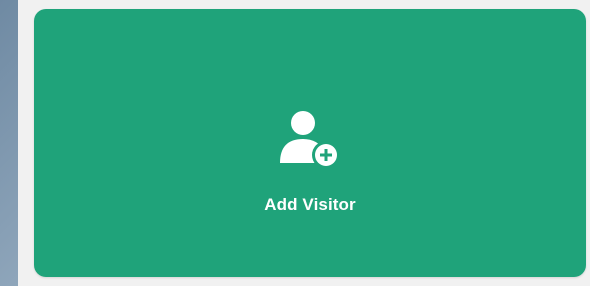 The image size is (590, 286). I want to click on user-plus-icon, so click(310, 140).